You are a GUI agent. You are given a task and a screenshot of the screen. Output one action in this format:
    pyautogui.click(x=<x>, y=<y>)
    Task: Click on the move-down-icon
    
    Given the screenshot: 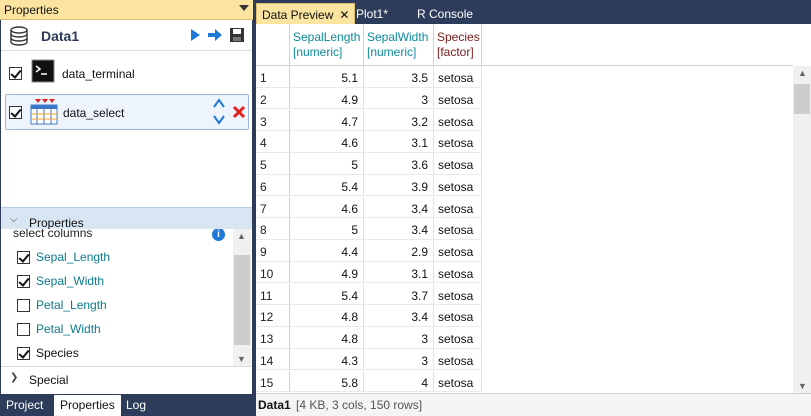 What is the action you would take?
    pyautogui.click(x=219, y=119)
    